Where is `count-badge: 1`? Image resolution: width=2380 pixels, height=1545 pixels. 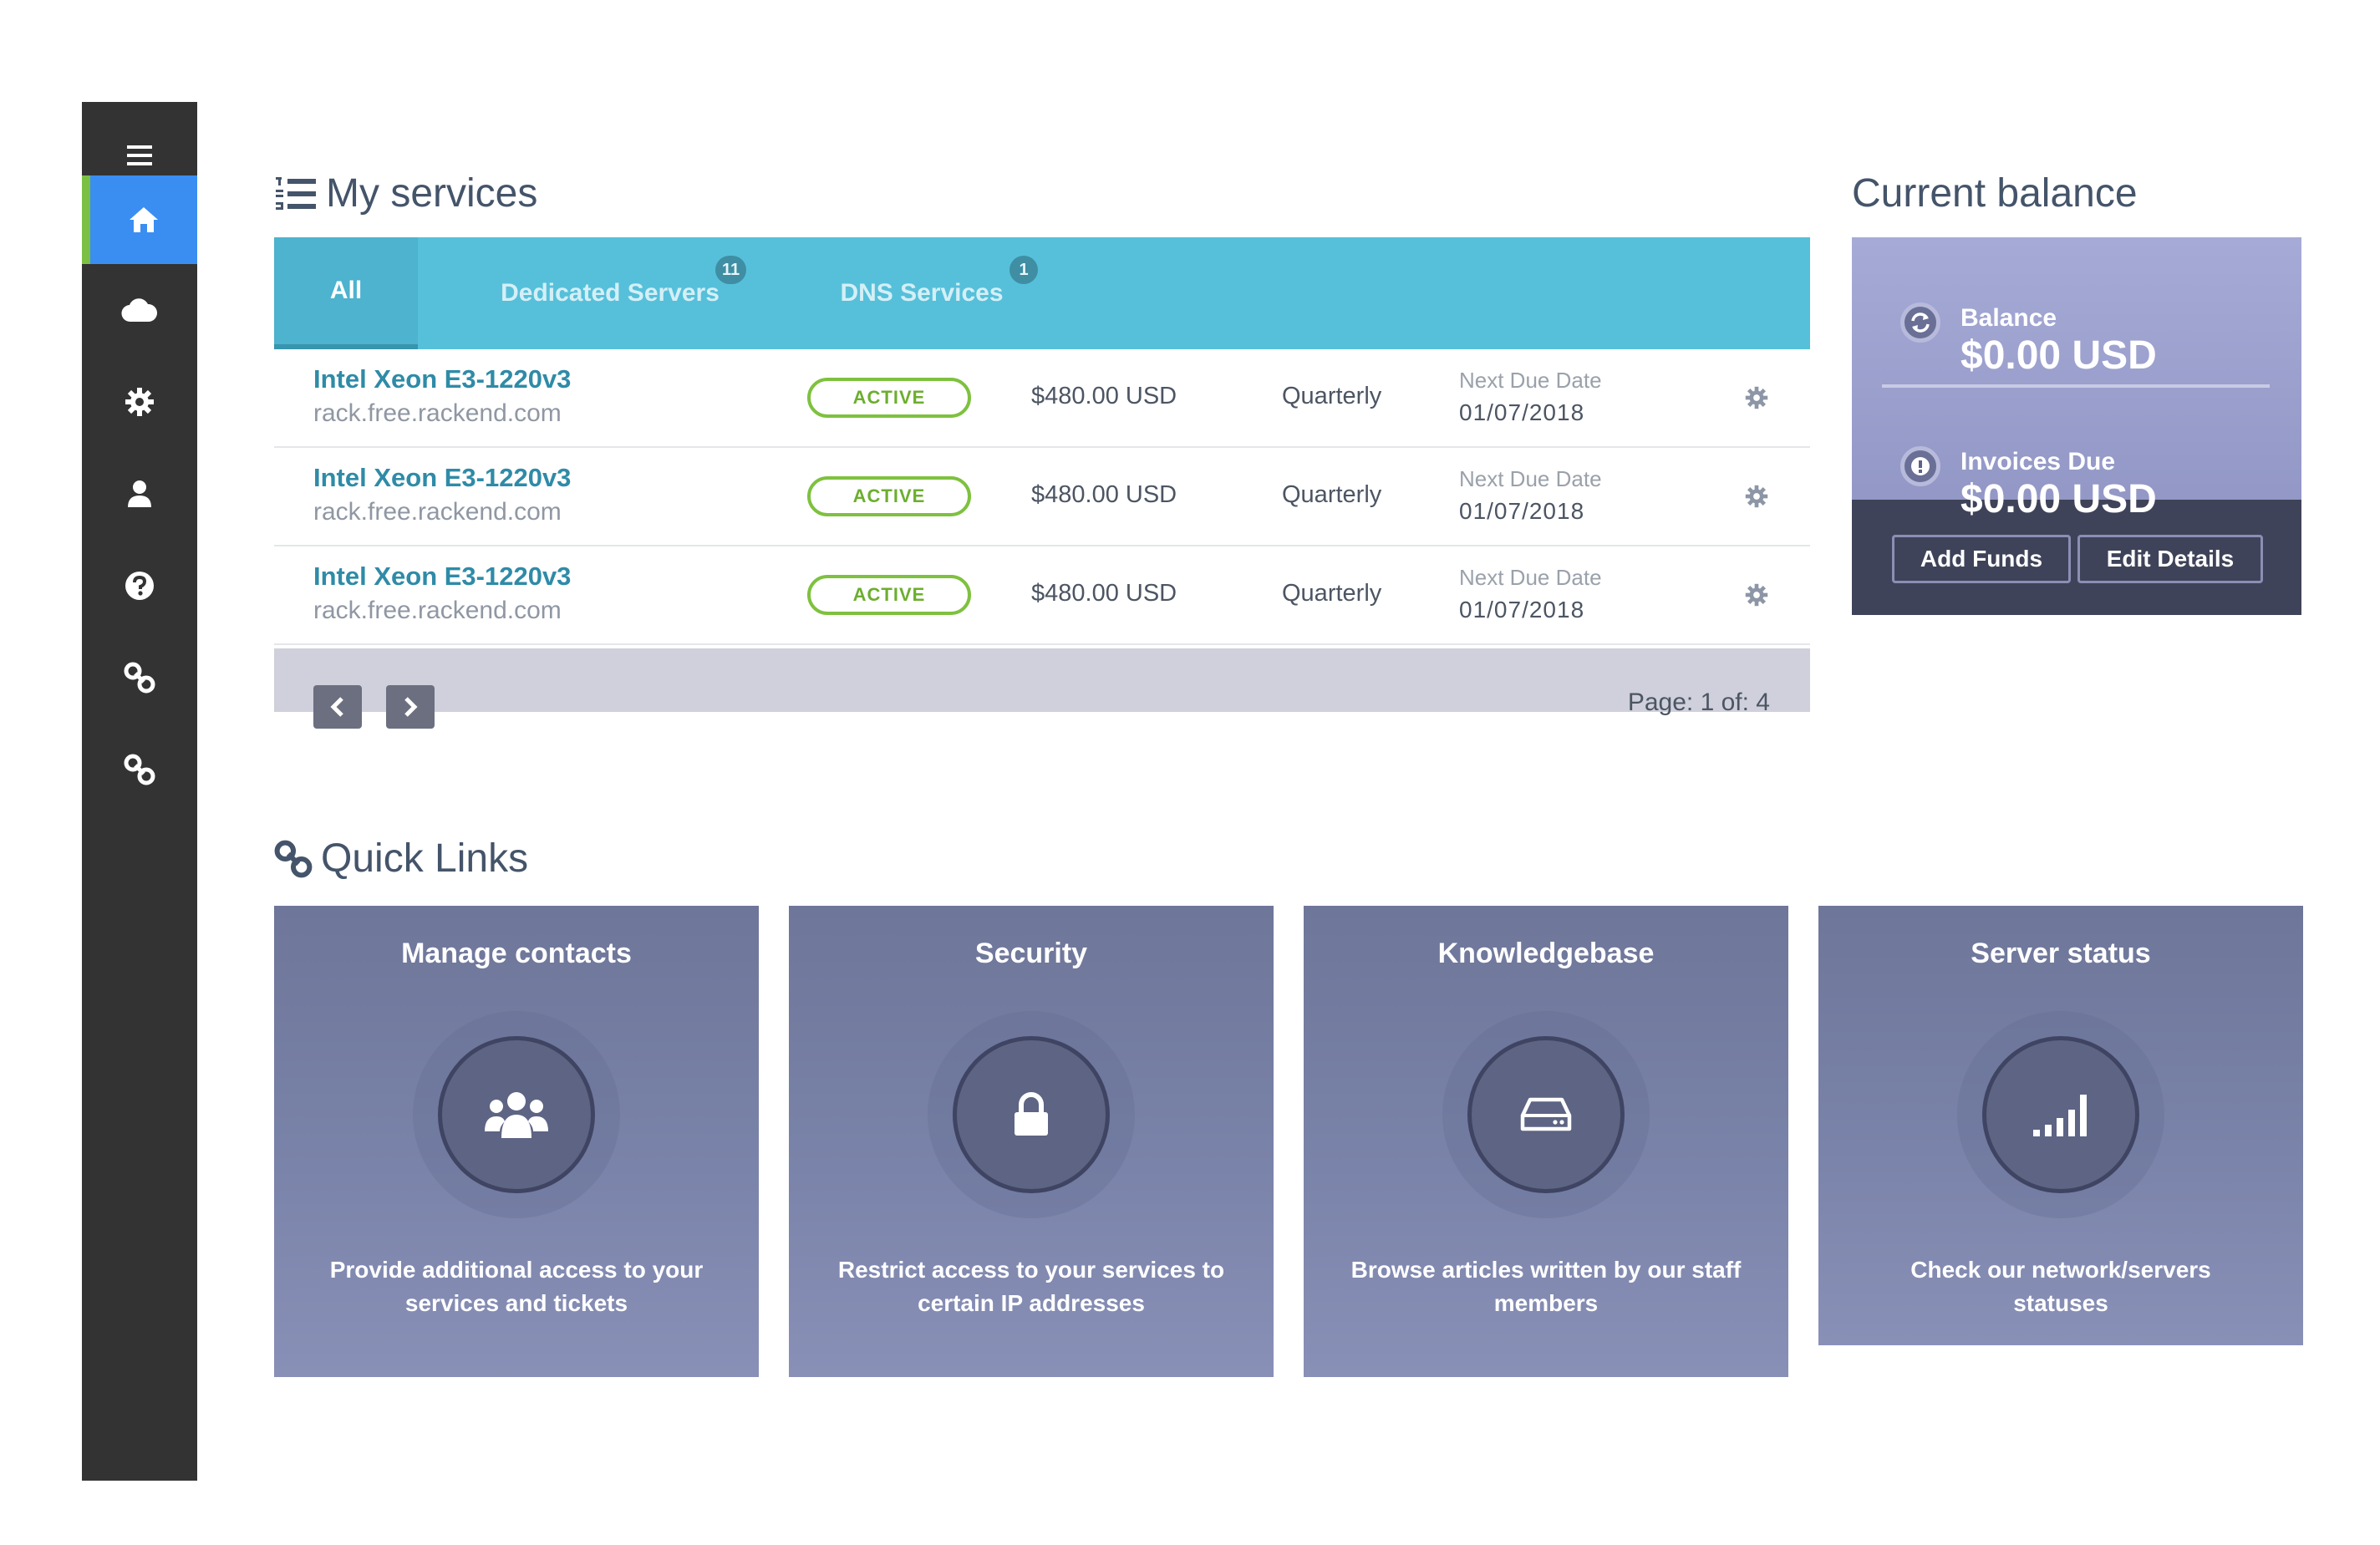 count-badge: 1 is located at coordinates (1023, 270).